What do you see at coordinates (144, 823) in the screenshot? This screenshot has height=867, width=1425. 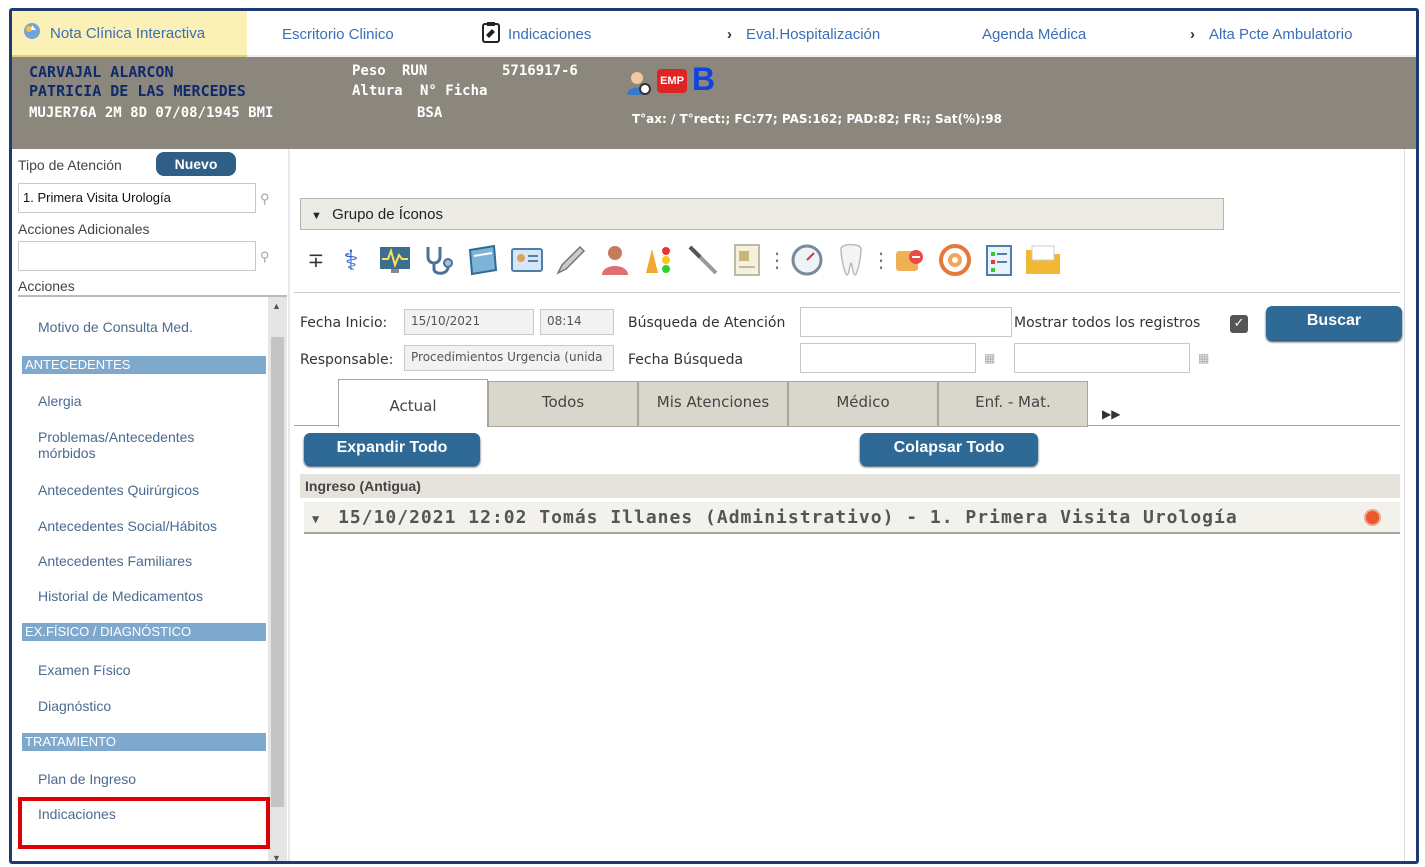 I see `highlight-box` at bounding box center [144, 823].